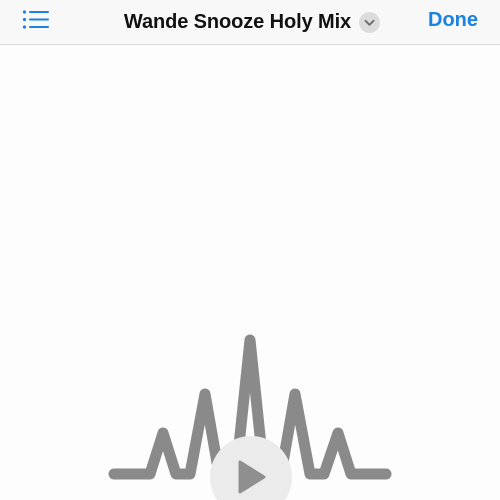 This screenshot has height=500, width=500. I want to click on navigation-bar: Wande Snooze Holy Mix Done, so click(250, 22).